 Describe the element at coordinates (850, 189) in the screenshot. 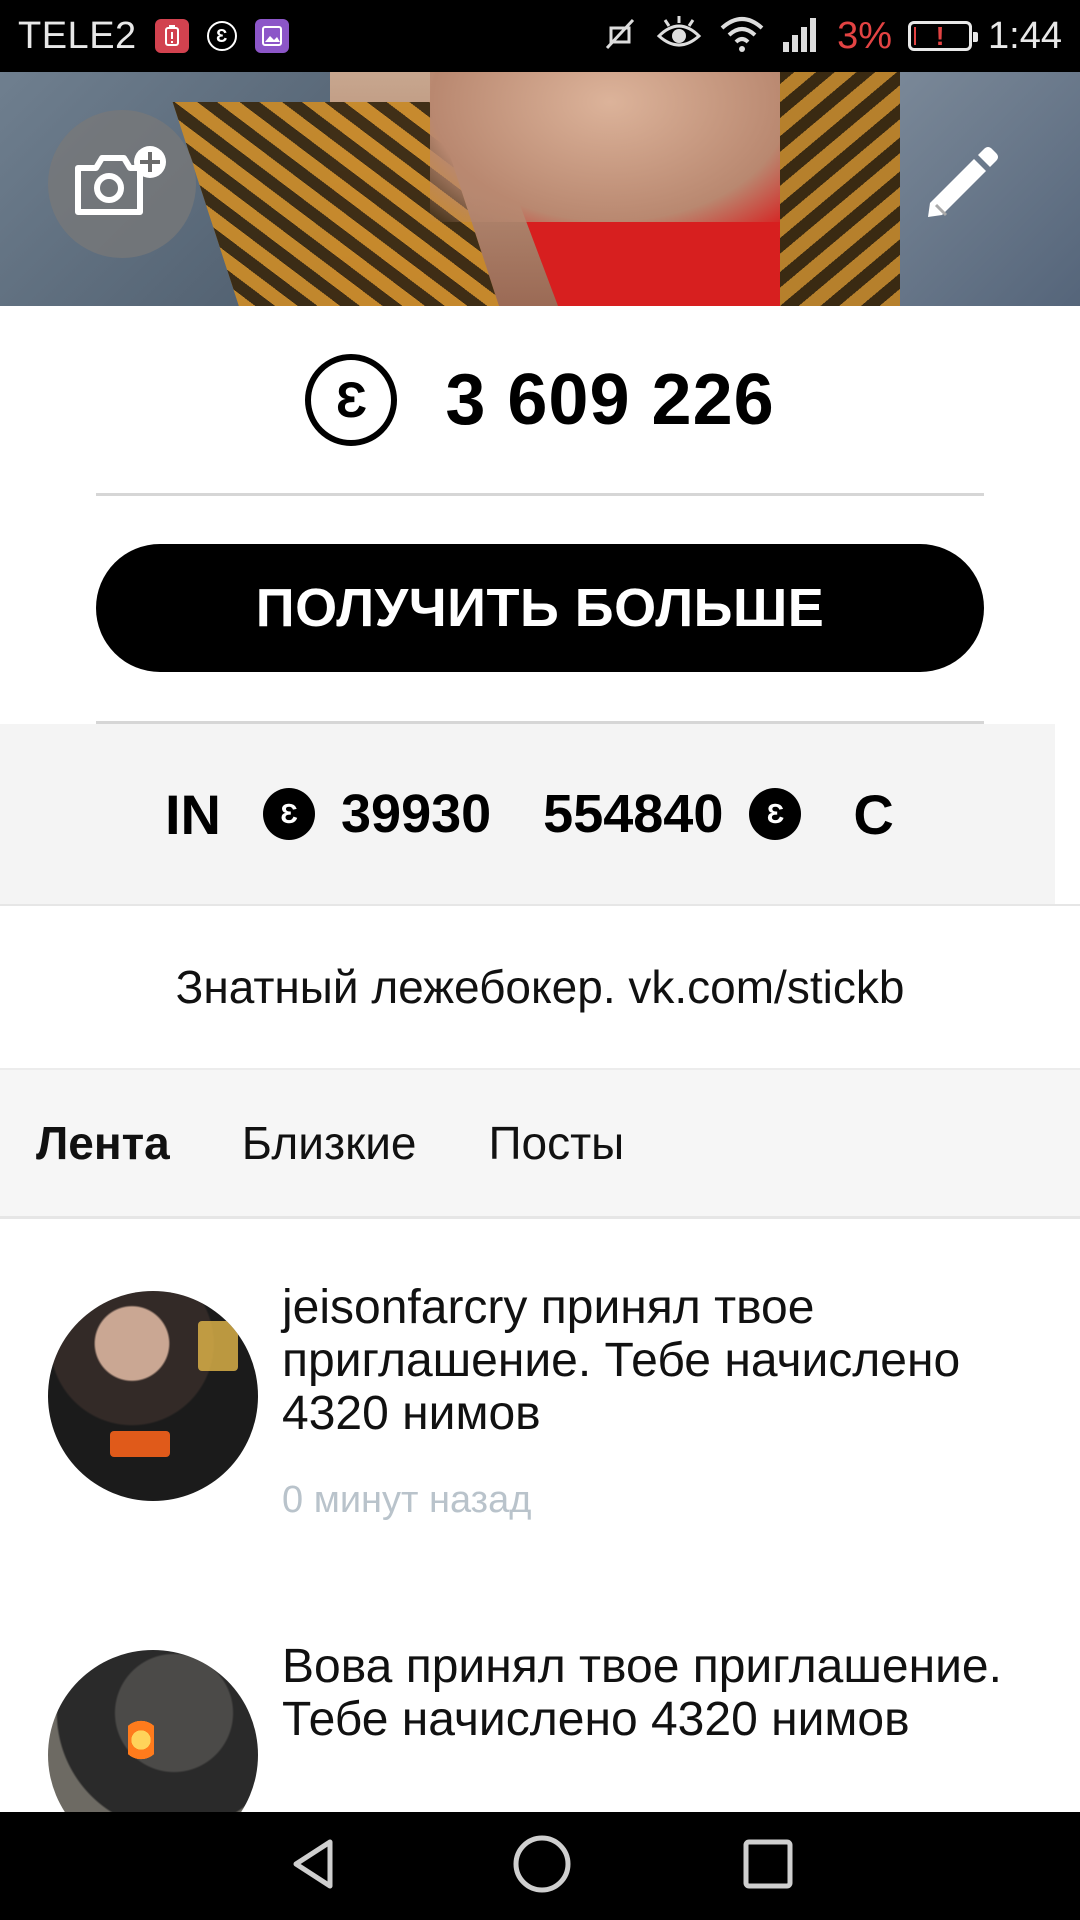

I see `cover-photo-plaid-right` at that location.